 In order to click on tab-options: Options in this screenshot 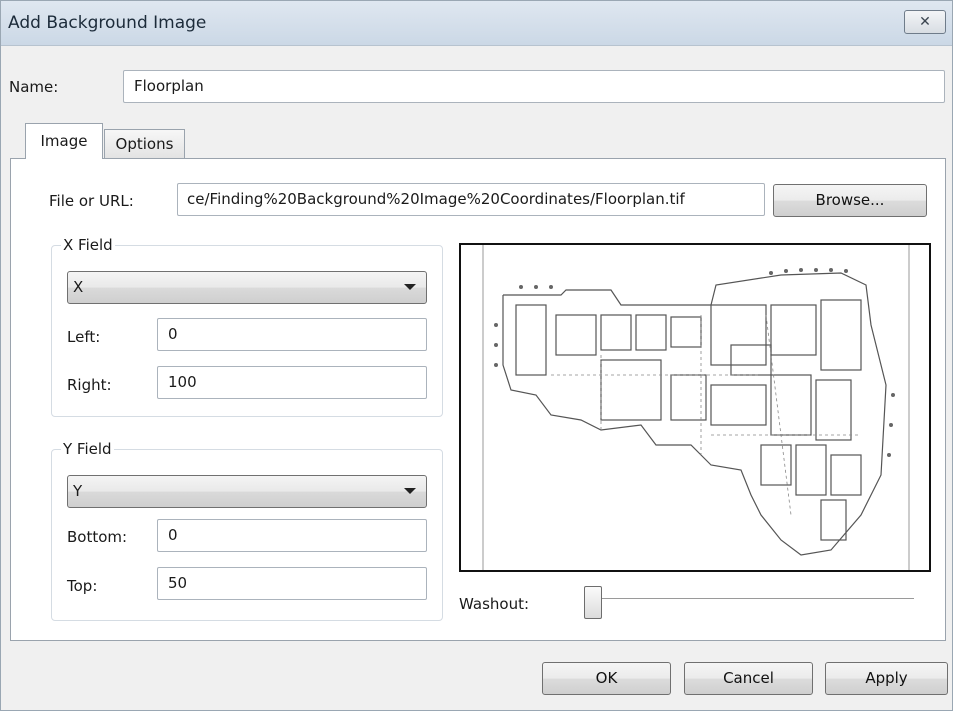, I will do `click(144, 144)`.